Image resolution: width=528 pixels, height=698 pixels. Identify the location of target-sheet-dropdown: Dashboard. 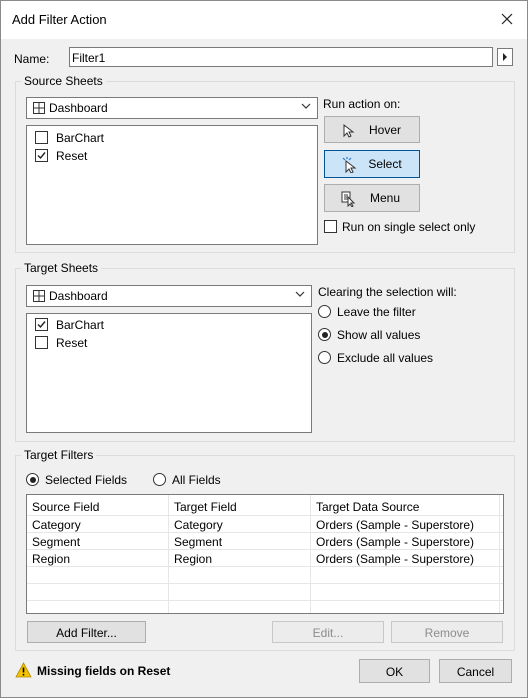
(169, 296).